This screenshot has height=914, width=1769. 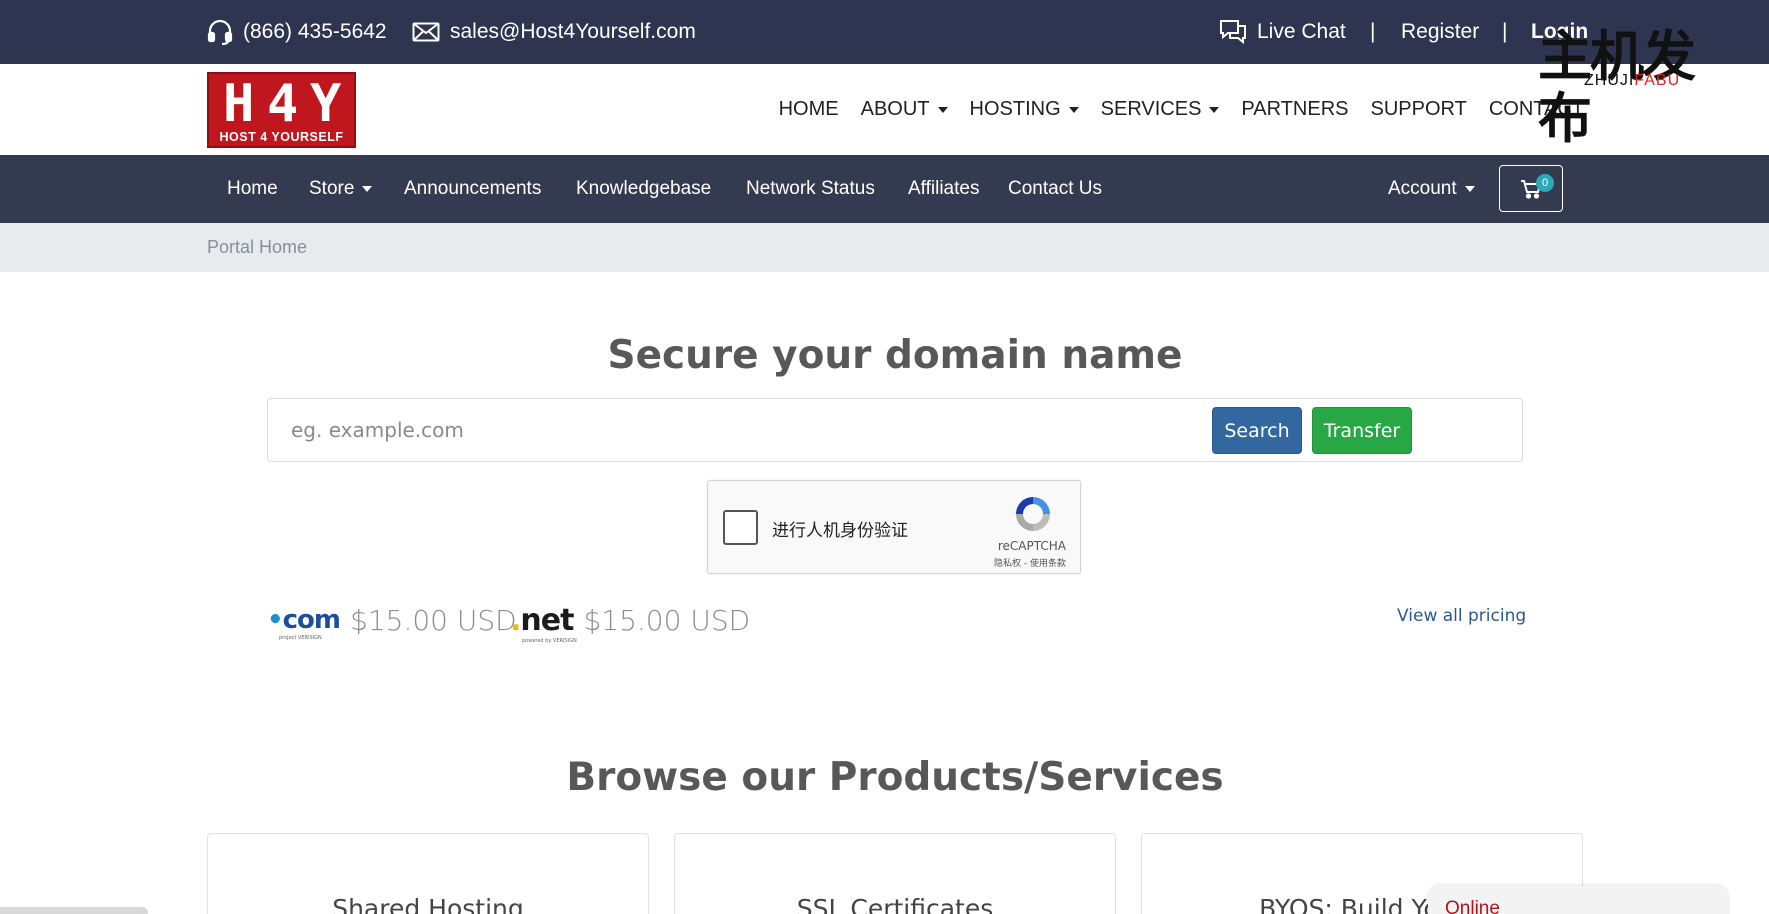 I want to click on subnav-network-status: Network Status, so click(x=810, y=189).